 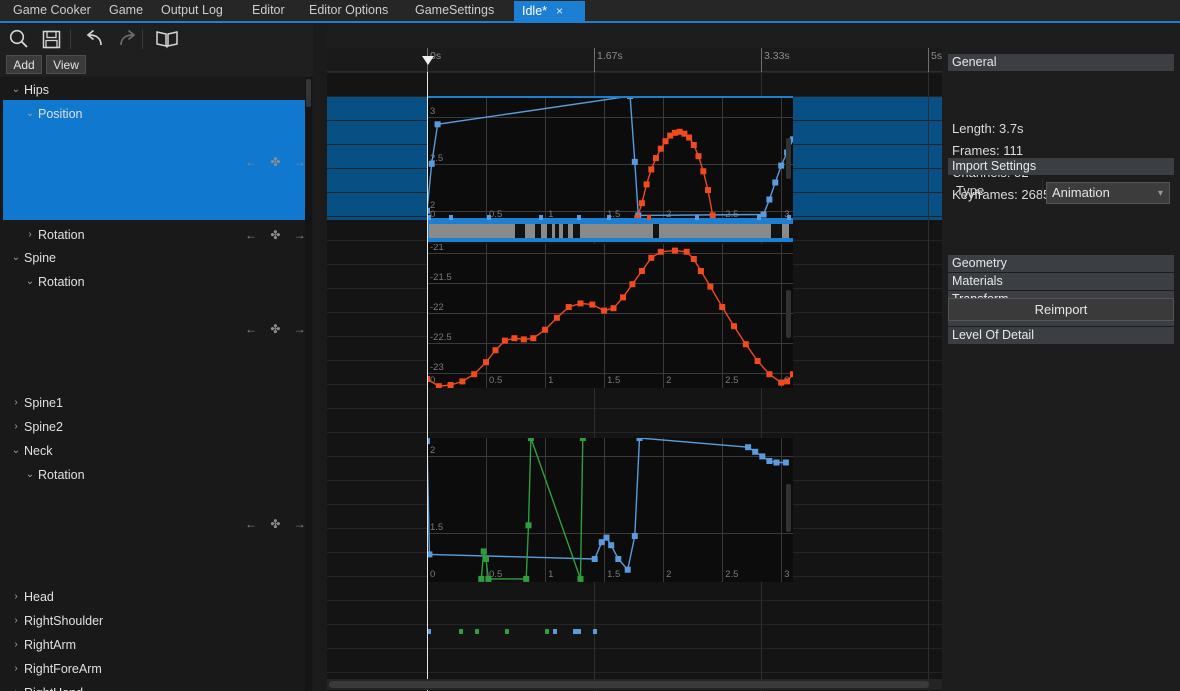 What do you see at coordinates (156, 451) in the screenshot?
I see `tree-item-neck: ⌄ Neck` at bounding box center [156, 451].